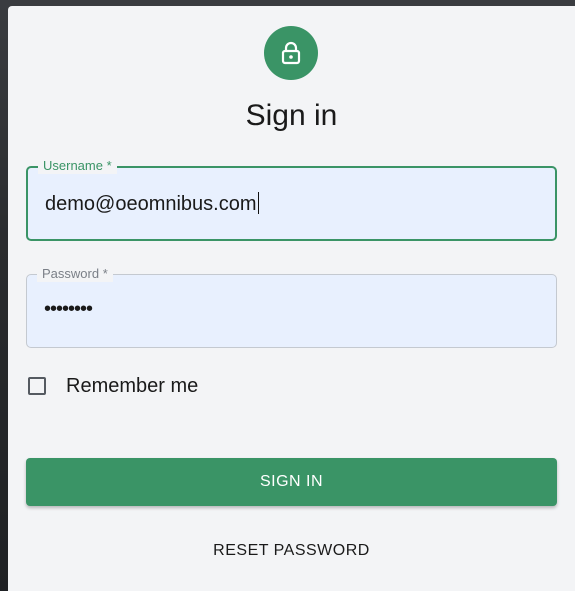 This screenshot has width=575, height=591. I want to click on password-field: Password * ••••••••, so click(291, 307).